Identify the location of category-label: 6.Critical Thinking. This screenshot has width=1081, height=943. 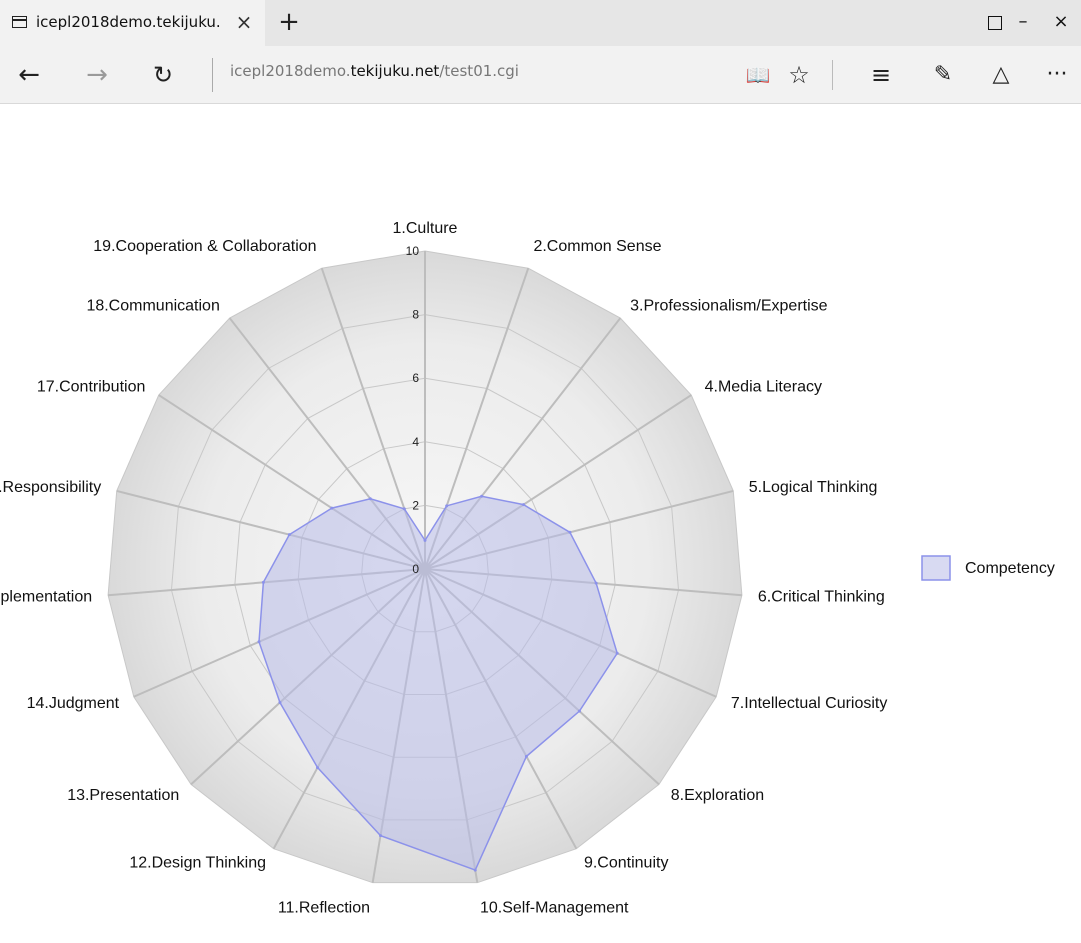
(821, 597).